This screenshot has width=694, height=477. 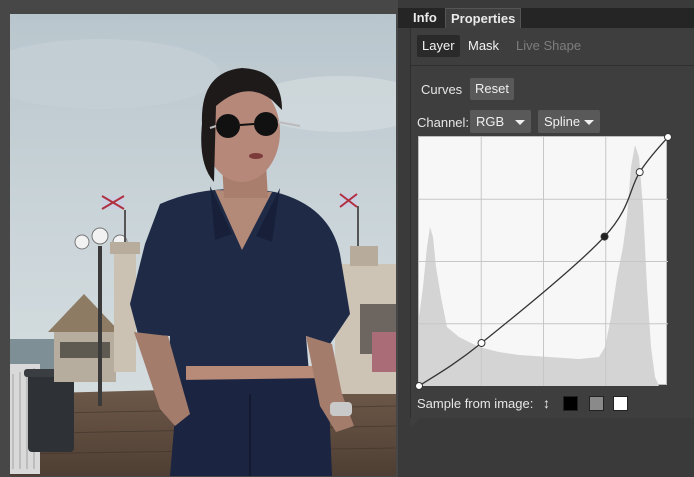 I want to click on panel-tab-bar: Info Properties, so click(x=546, y=18).